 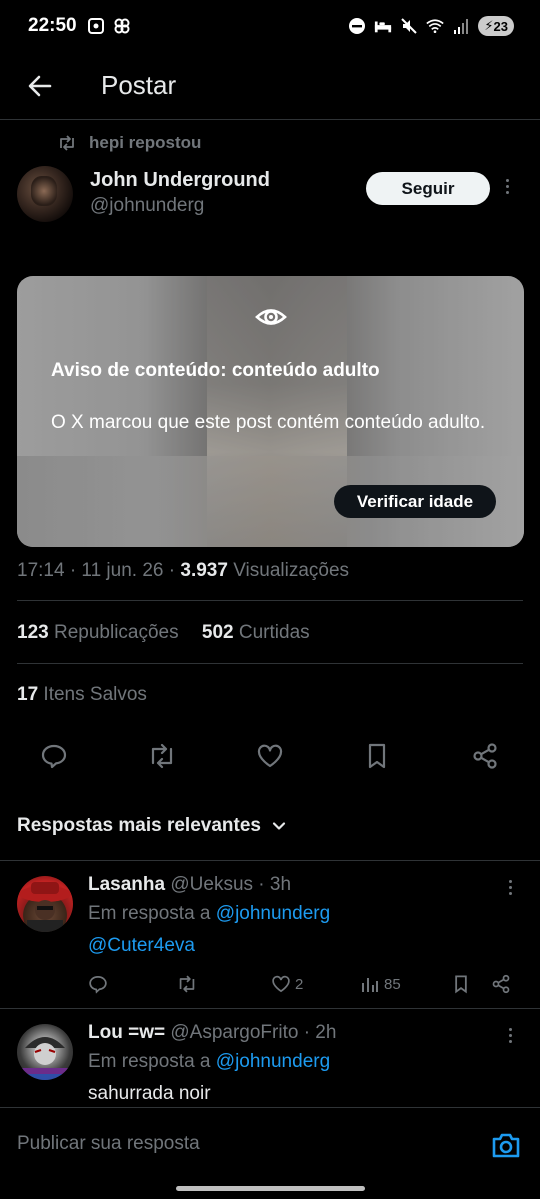 I want to click on replies-sort-label: Respostas mais relevantes, so click(x=139, y=825).